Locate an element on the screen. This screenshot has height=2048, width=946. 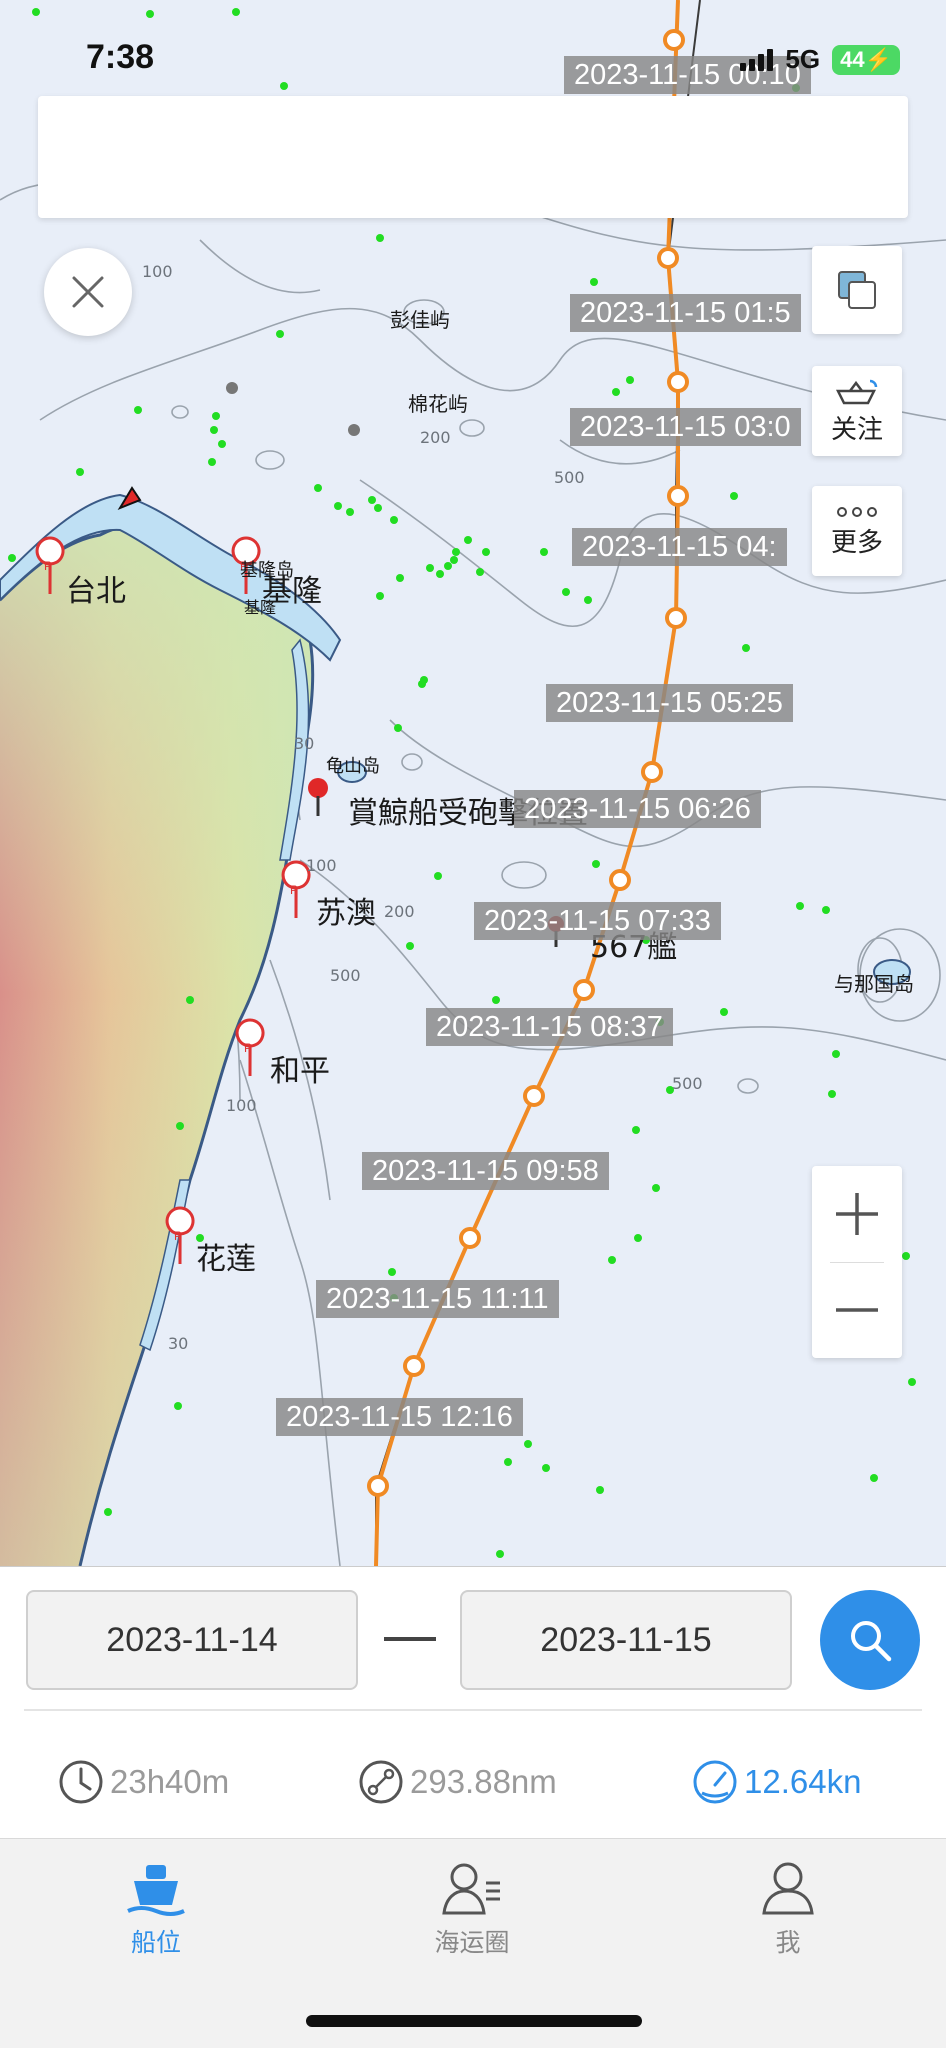
status-indicators: 5G 44⚡ is located at coordinates (820, 59).